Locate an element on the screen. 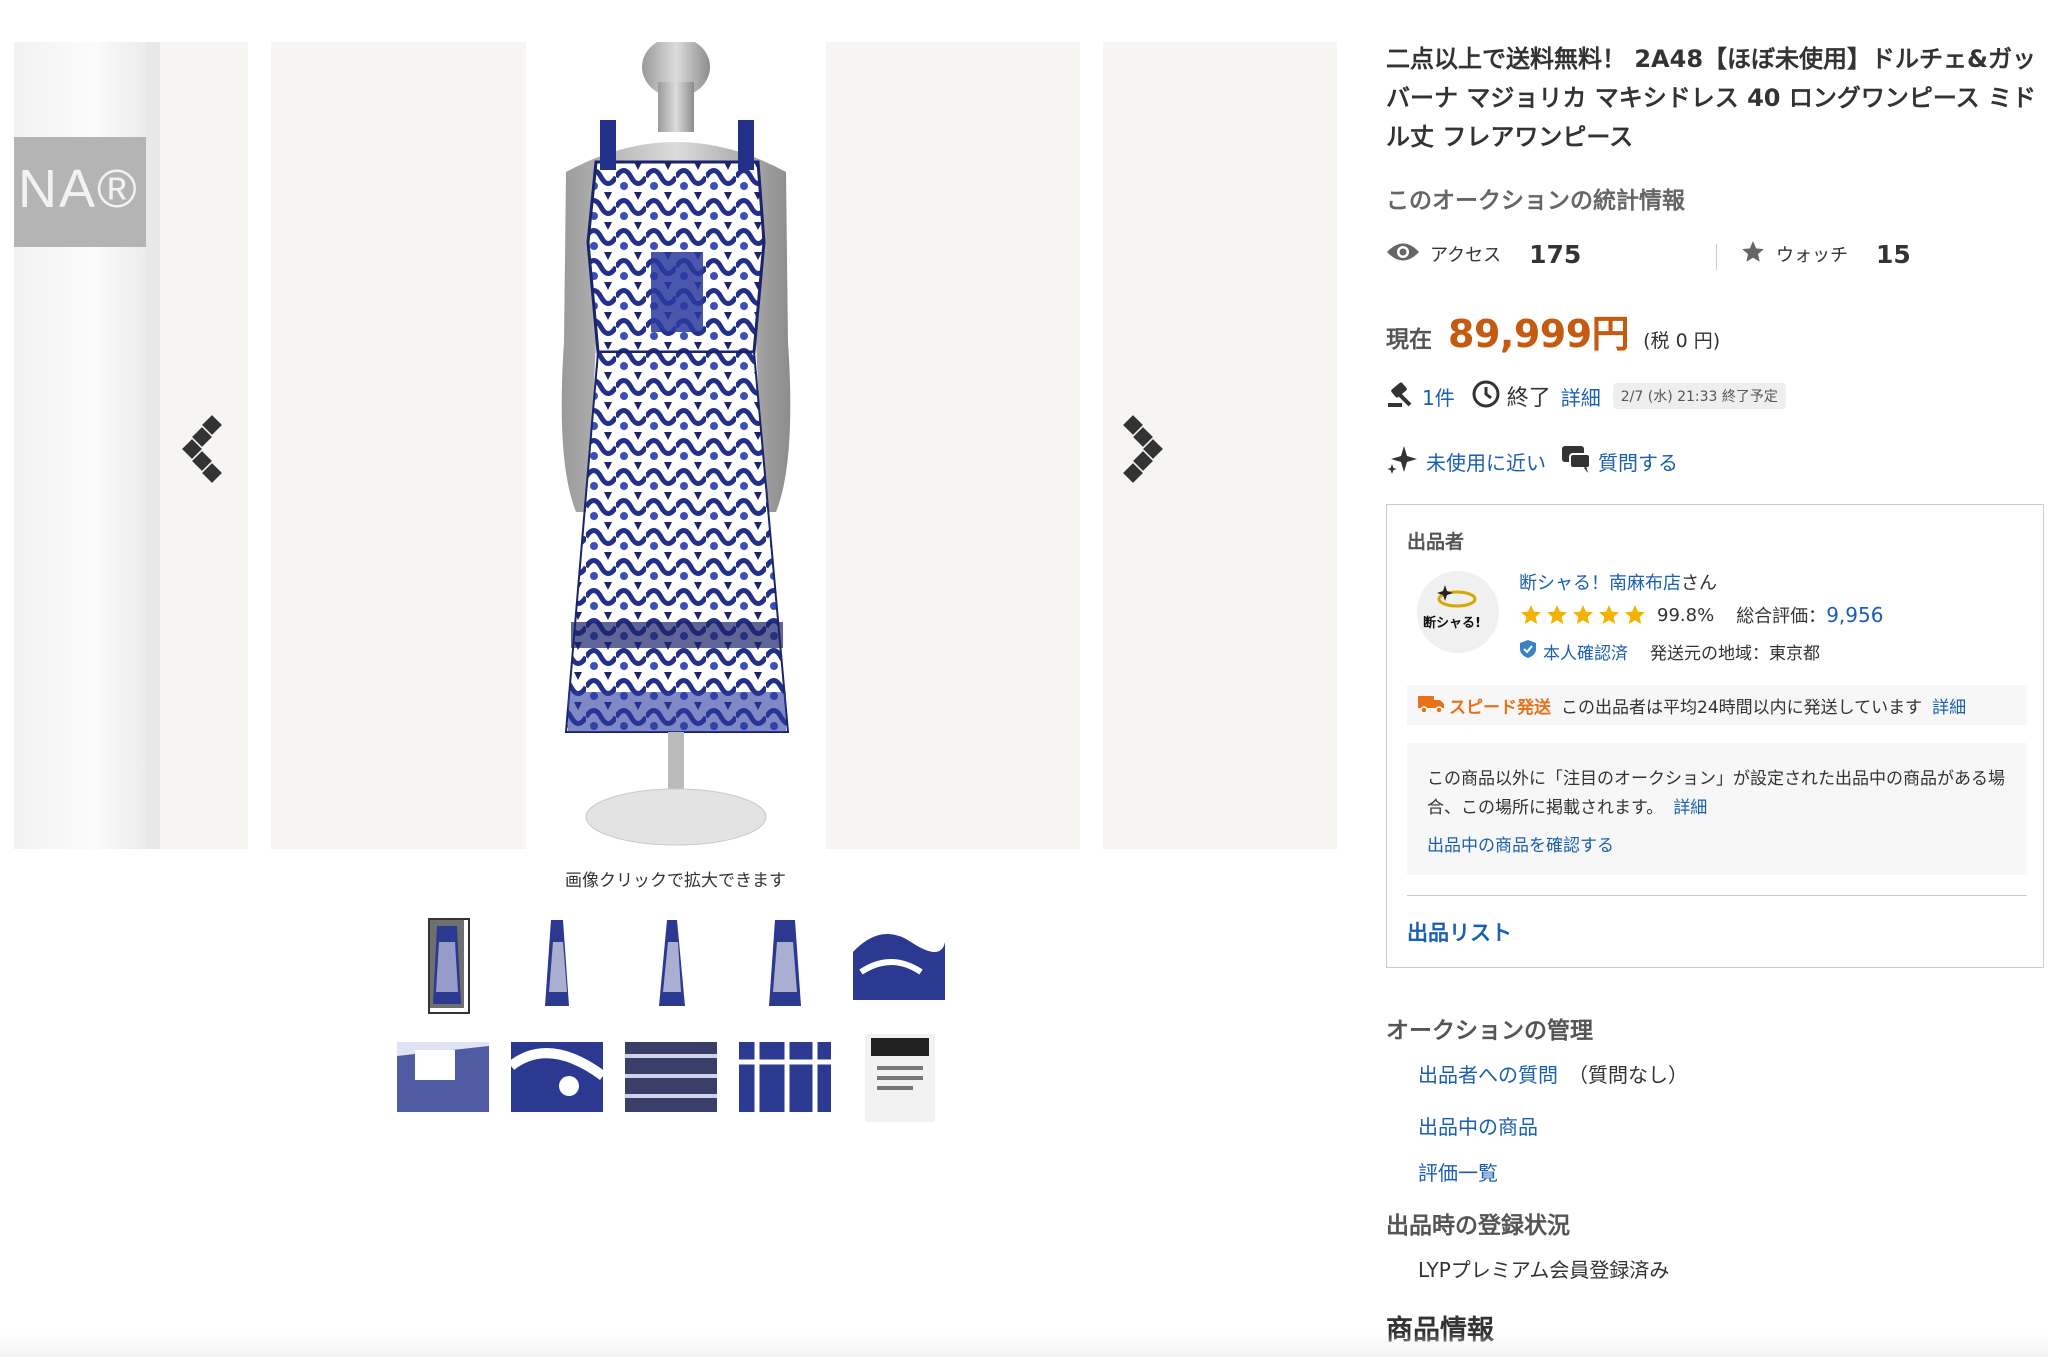  rating-percent: 99.8% is located at coordinates (1686, 615).